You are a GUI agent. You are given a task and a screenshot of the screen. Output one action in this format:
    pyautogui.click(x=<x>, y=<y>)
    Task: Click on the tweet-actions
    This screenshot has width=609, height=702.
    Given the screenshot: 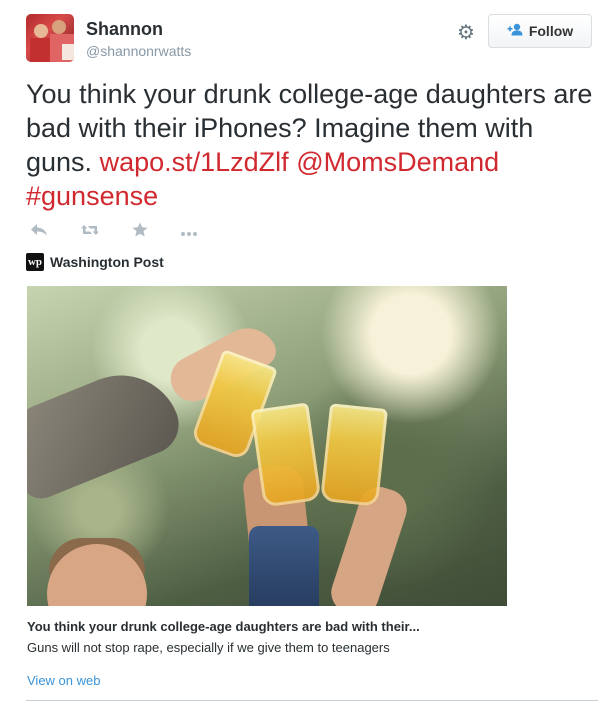 What is the action you would take?
    pyautogui.click(x=130, y=231)
    